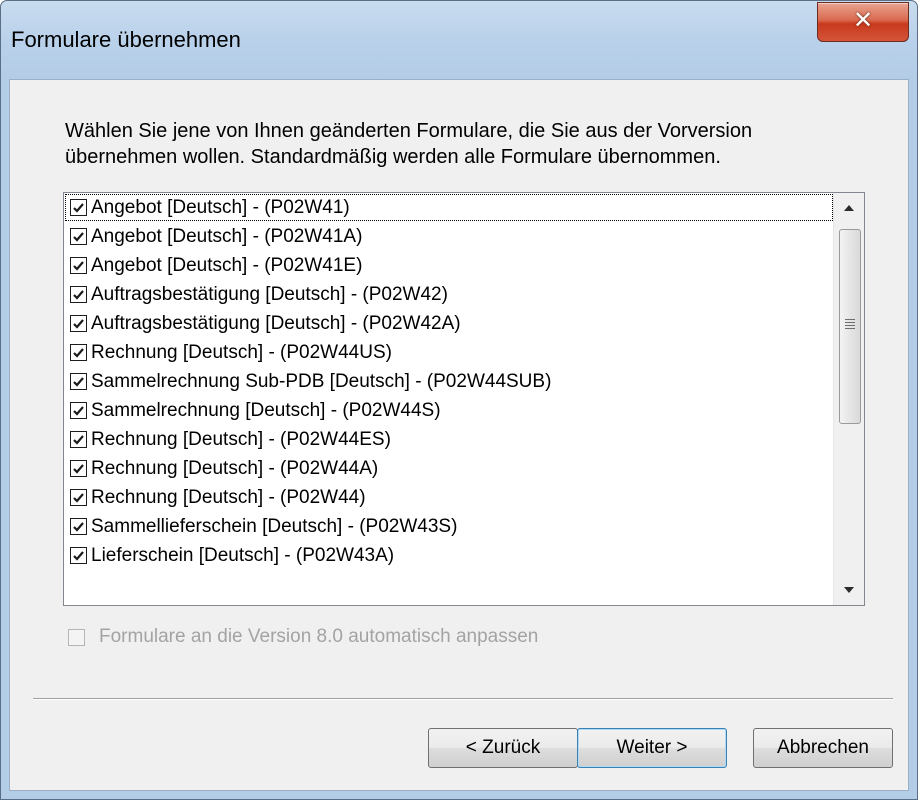 The width and height of the screenshot is (918, 800). I want to click on separator, so click(463, 699).